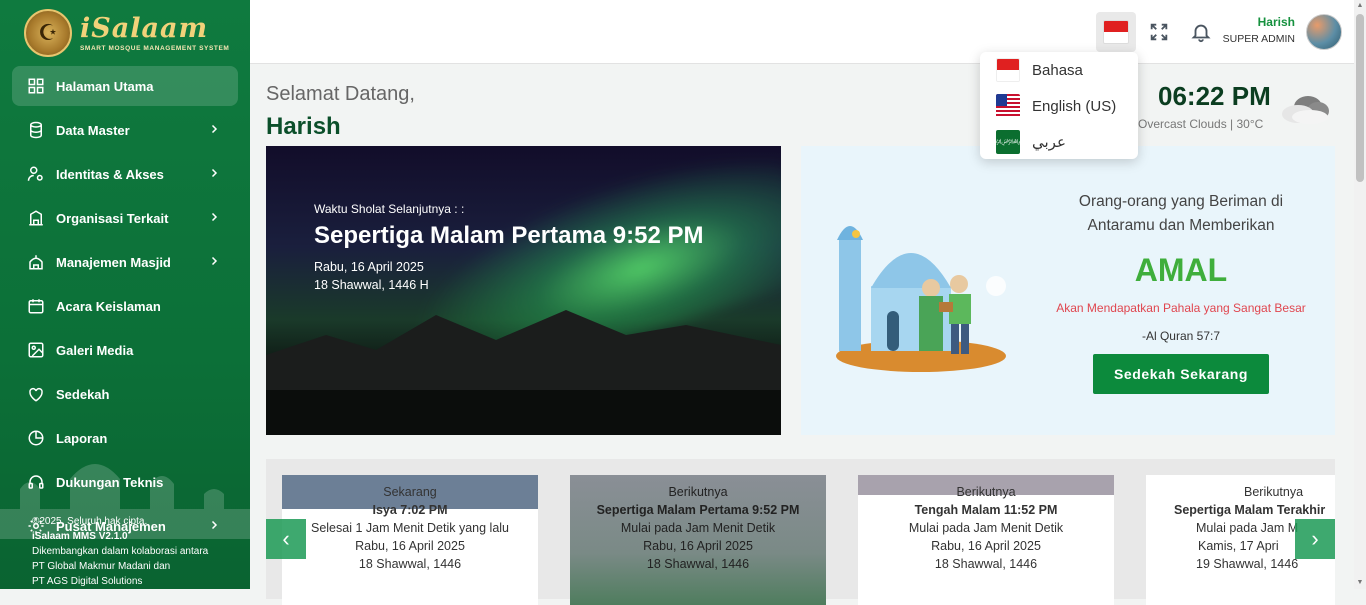 The width and height of the screenshot is (1366, 605). What do you see at coordinates (36, 306) in the screenshot?
I see `calendar-icon` at bounding box center [36, 306].